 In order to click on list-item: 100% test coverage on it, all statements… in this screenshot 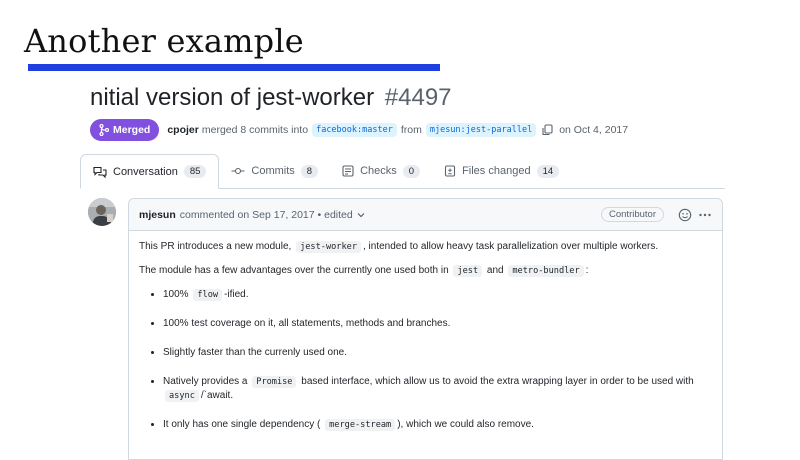, I will do `click(437, 324)`.